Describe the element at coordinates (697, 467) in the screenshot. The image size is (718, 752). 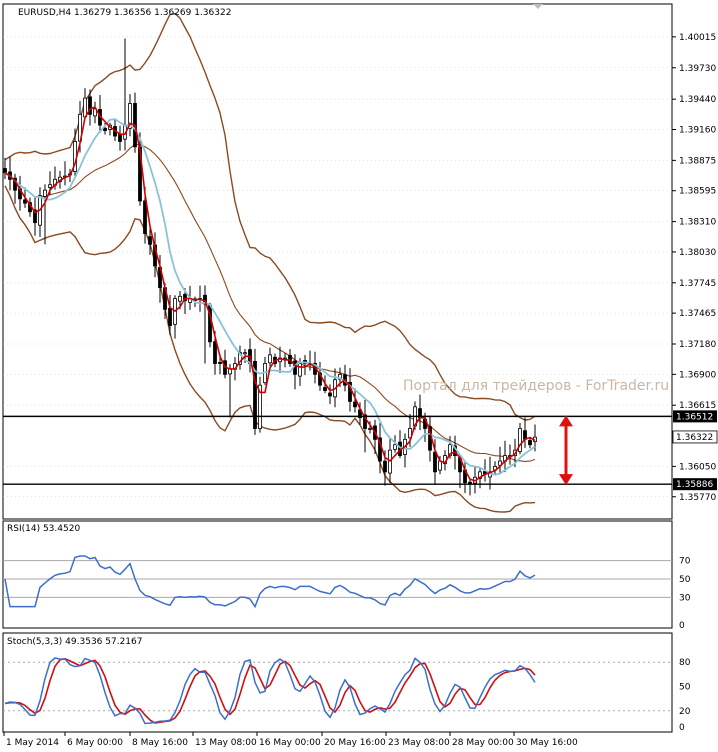
I see `price-tick-label: 1.36050` at that location.